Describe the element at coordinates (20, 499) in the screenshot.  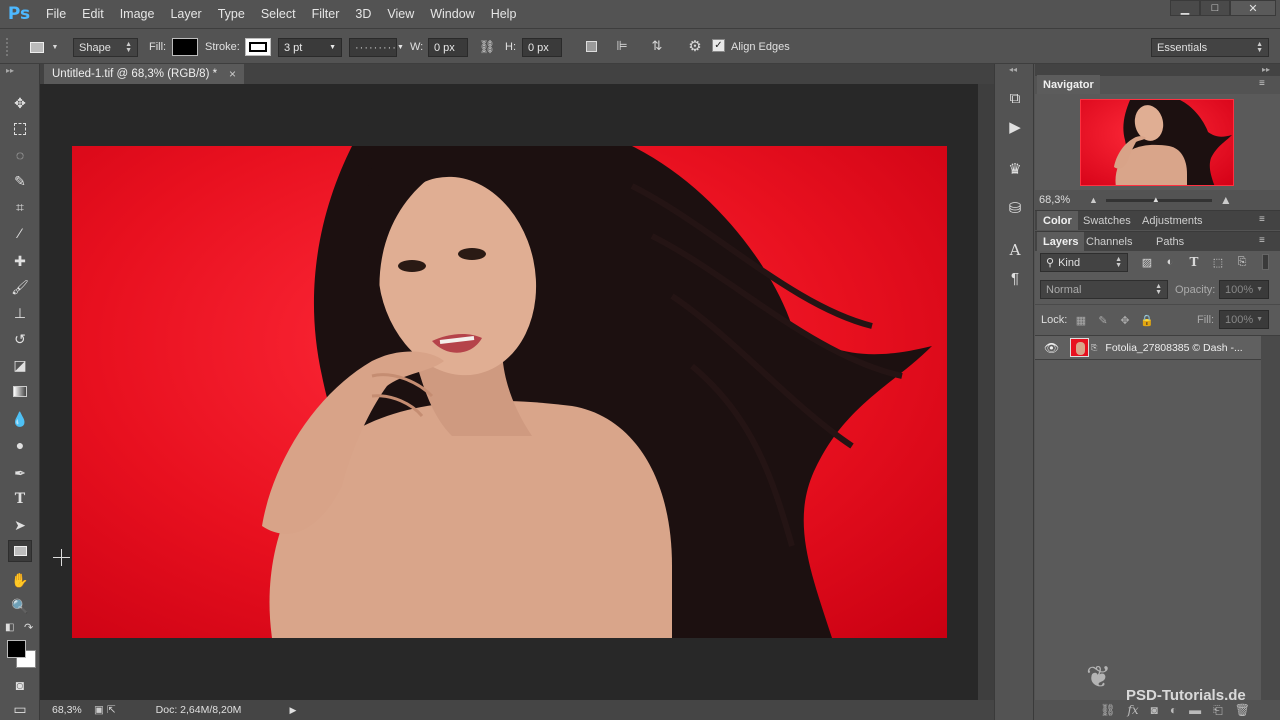
I see `type-tool-icon: T` at that location.